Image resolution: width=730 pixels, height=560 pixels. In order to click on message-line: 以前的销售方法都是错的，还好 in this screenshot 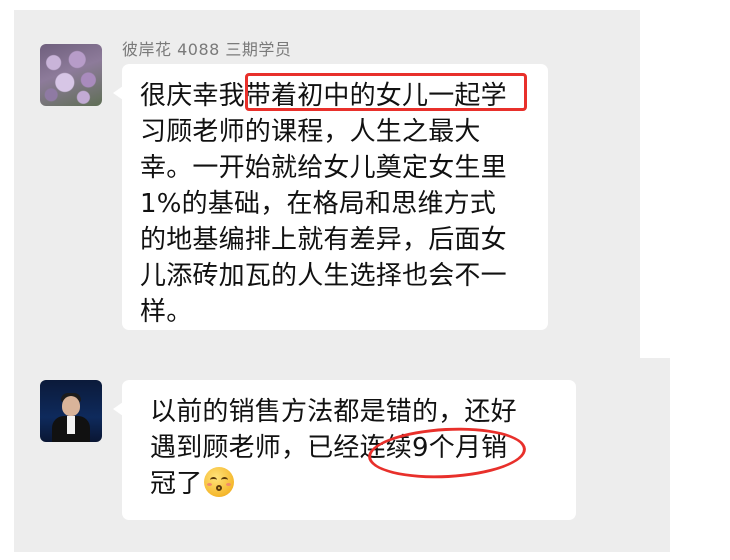, I will do `click(333, 412)`.